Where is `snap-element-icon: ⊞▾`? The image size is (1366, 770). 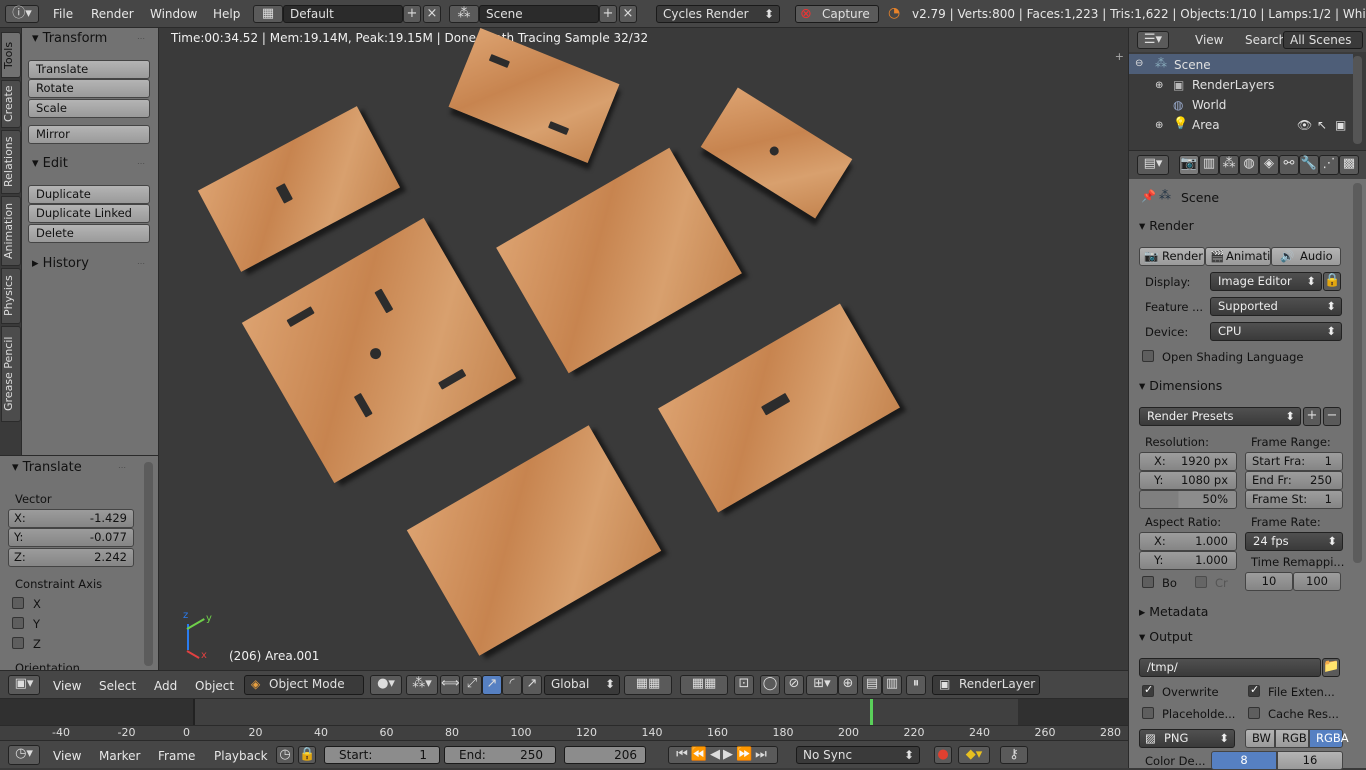 snap-element-icon: ⊞▾ is located at coordinates (822, 685).